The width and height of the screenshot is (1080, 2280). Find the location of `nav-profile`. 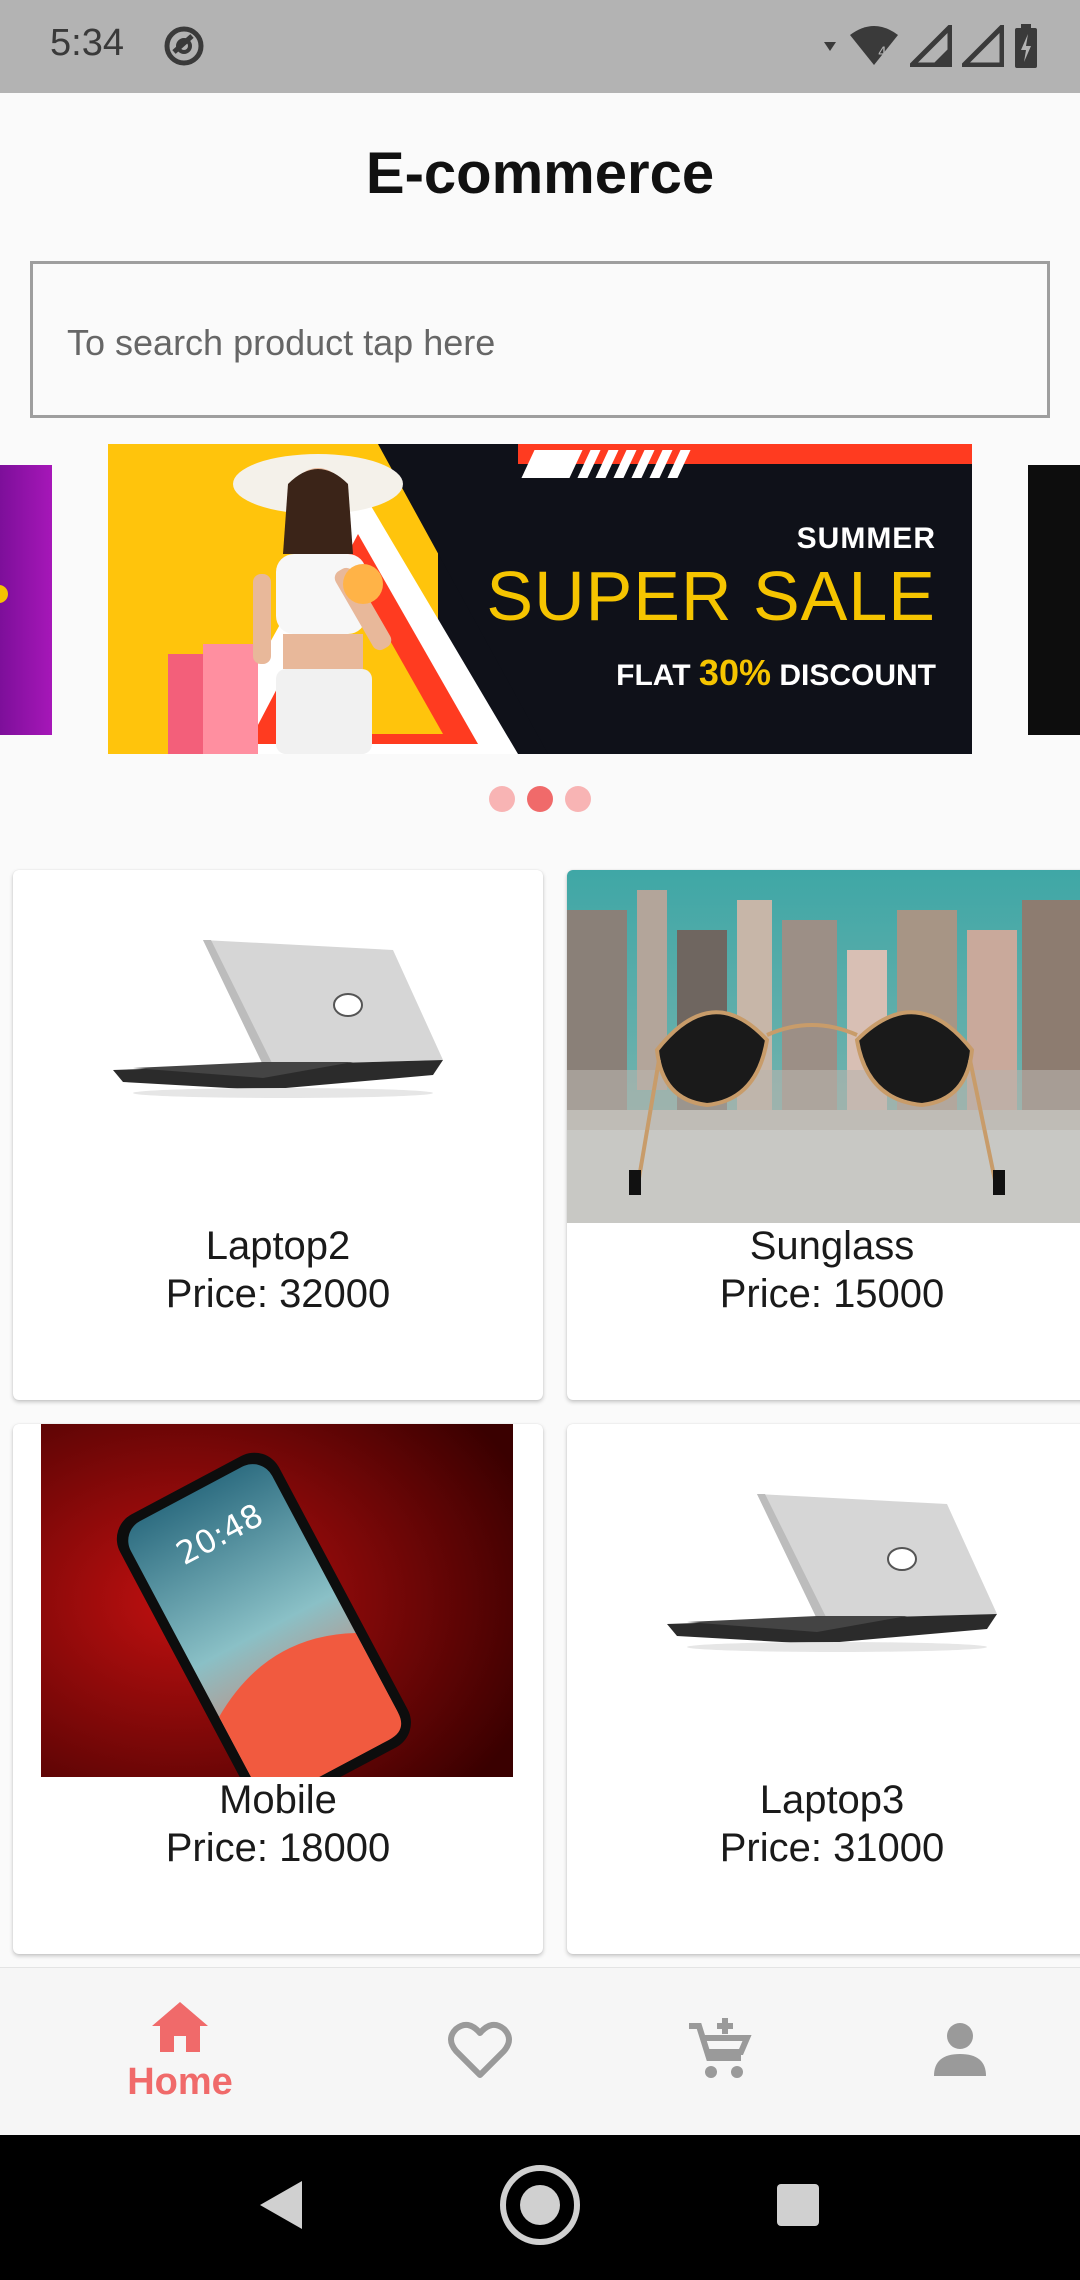

nav-profile is located at coordinates (960, 2052).